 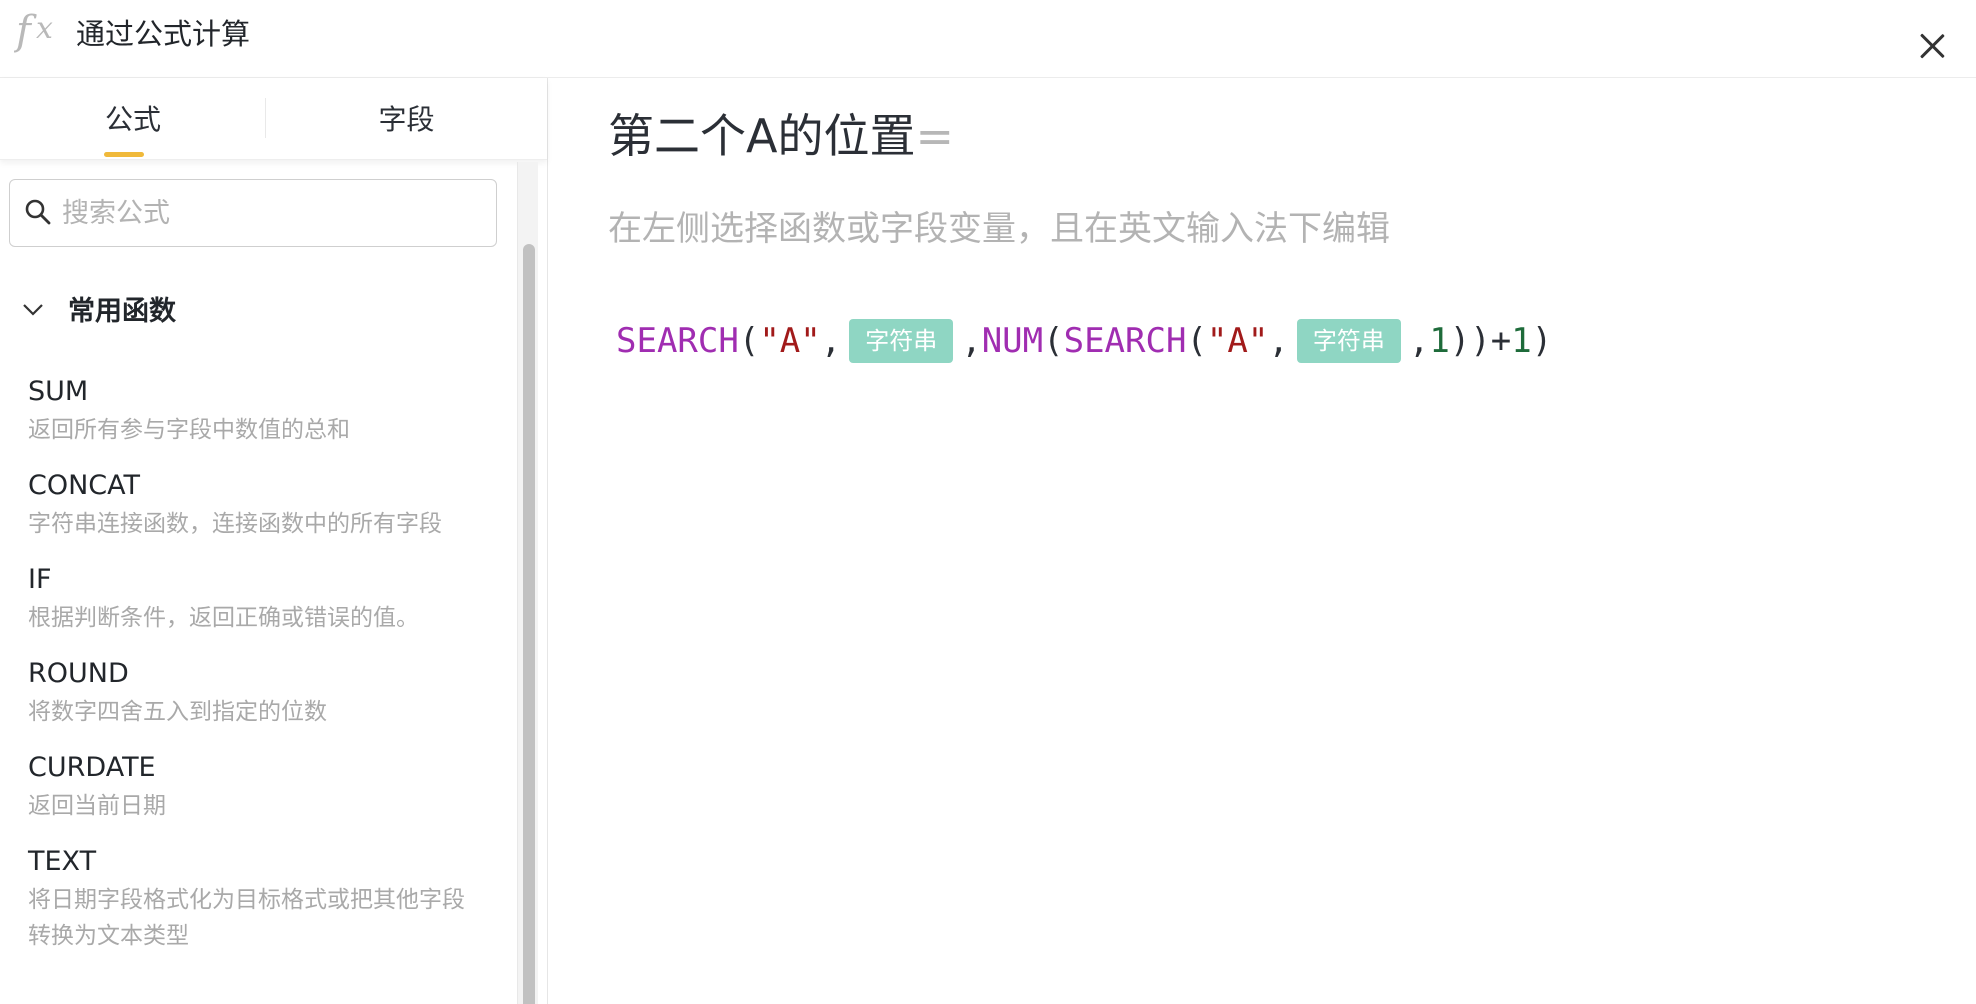 What do you see at coordinates (999, 229) in the screenshot?
I see `editor-hint: 在左侧选择函数或字段变量，且在英文输入法下编辑` at bounding box center [999, 229].